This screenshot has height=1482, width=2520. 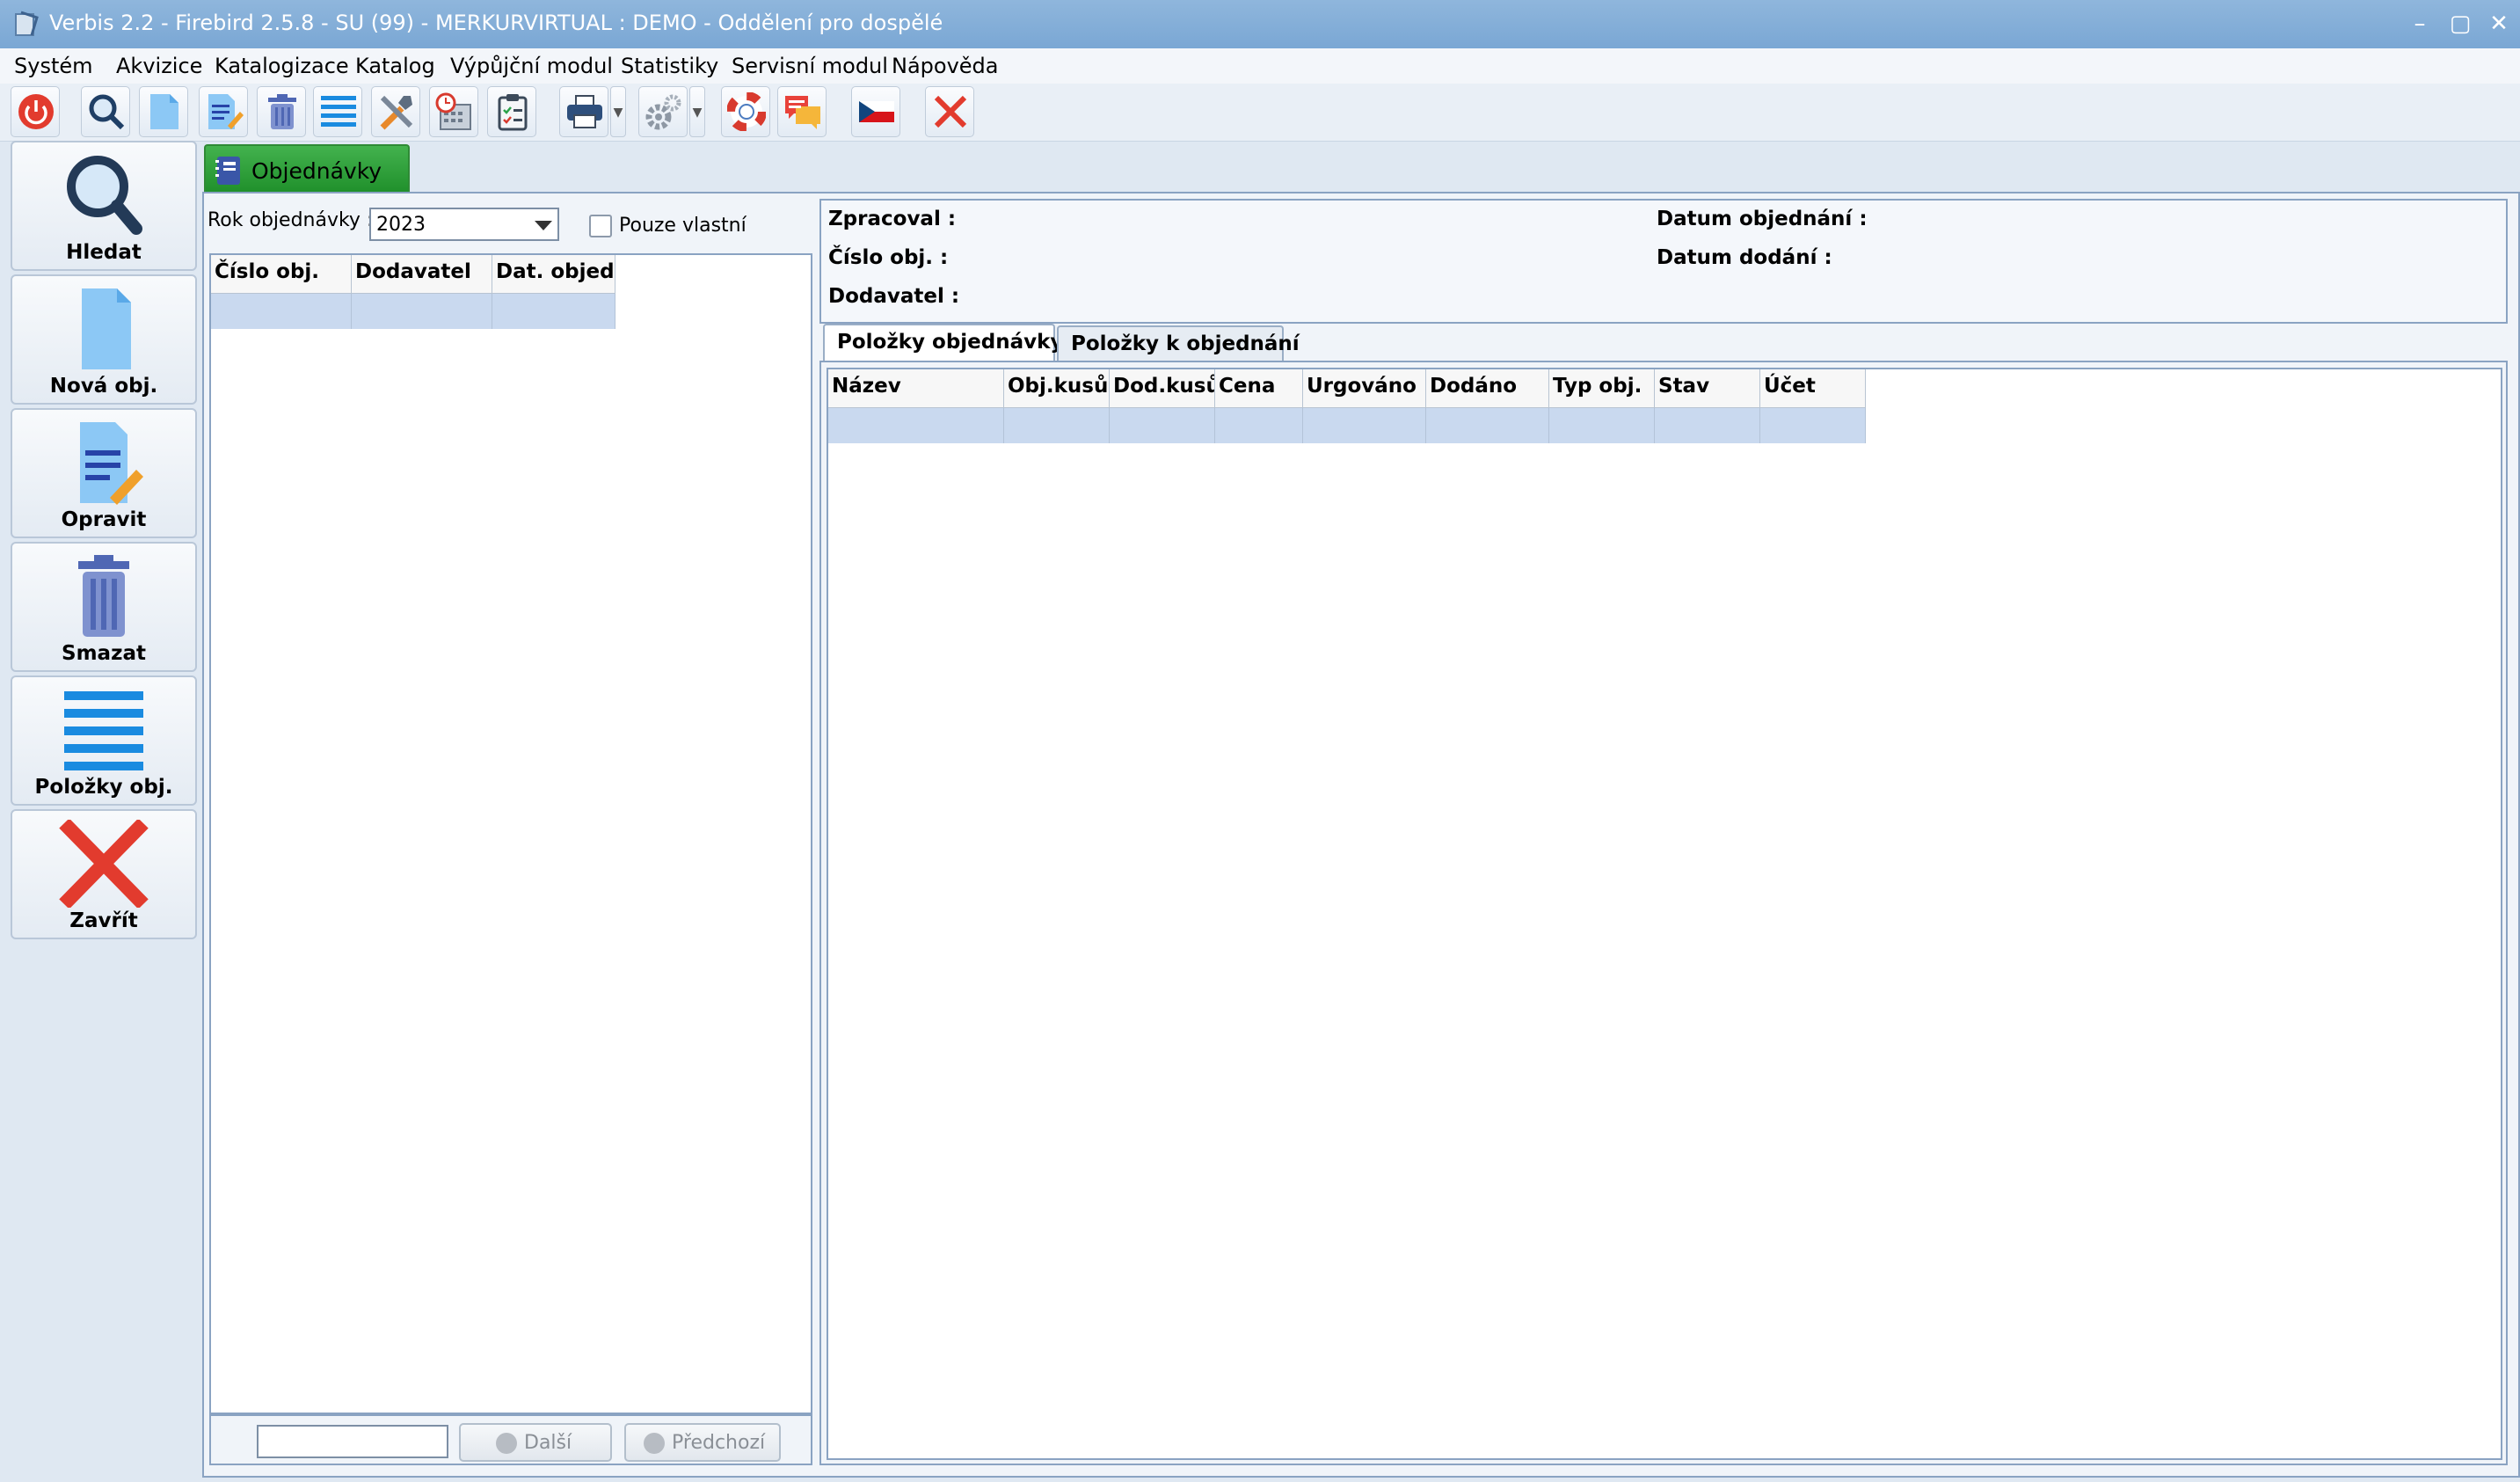 I want to click on magnifier-icon, so click(x=104, y=195).